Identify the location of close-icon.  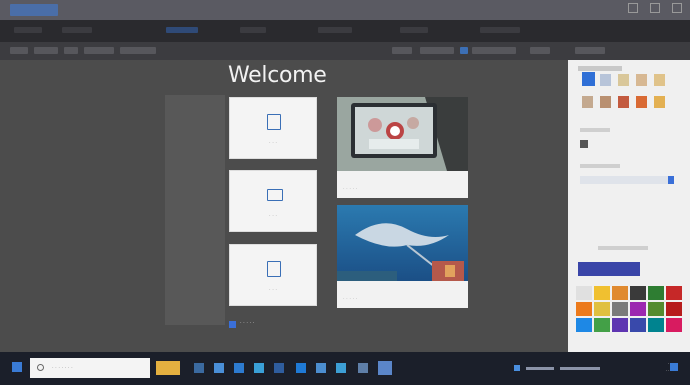
(677, 8).